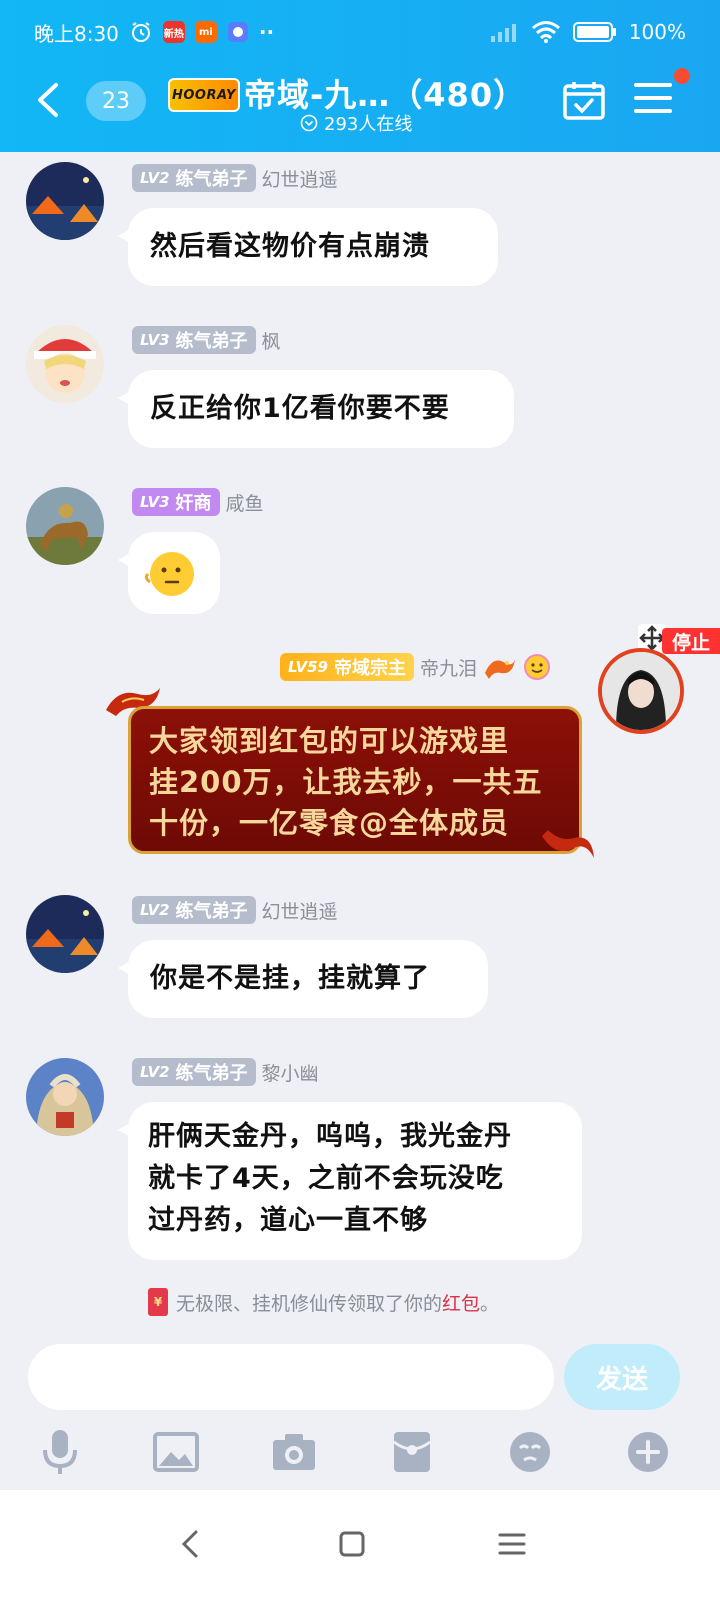 Image resolution: width=720 pixels, height=1600 pixels. What do you see at coordinates (594, 32) in the screenshot?
I see `battery-icon` at bounding box center [594, 32].